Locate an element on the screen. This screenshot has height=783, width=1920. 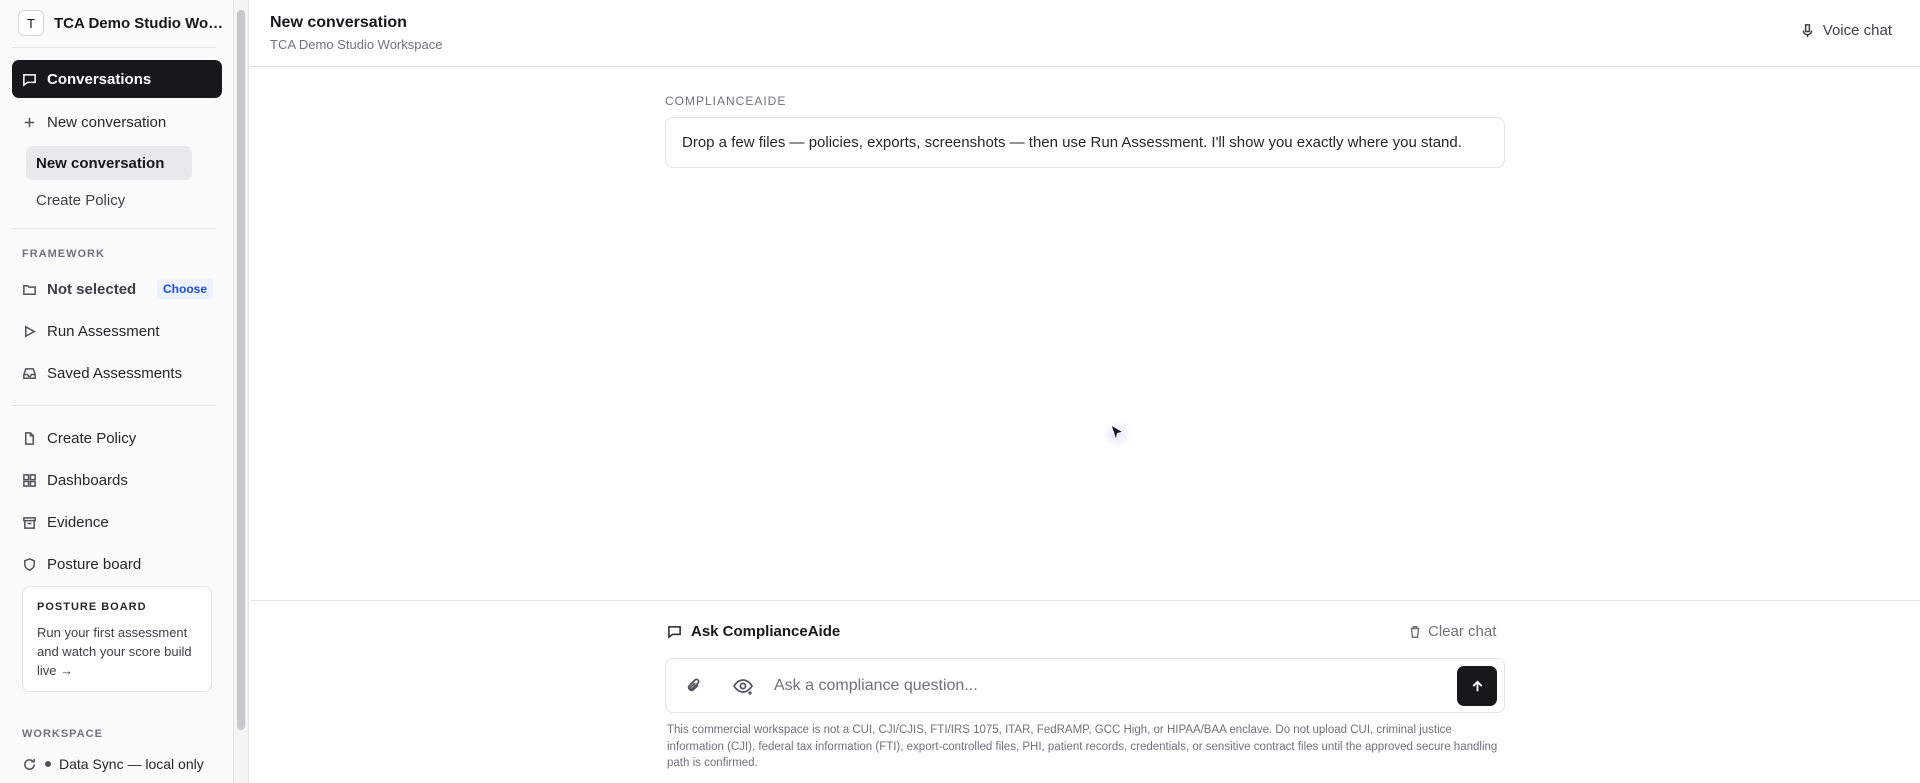
page-subtitle: TCA Demo Studio Workspace is located at coordinates (356, 44).